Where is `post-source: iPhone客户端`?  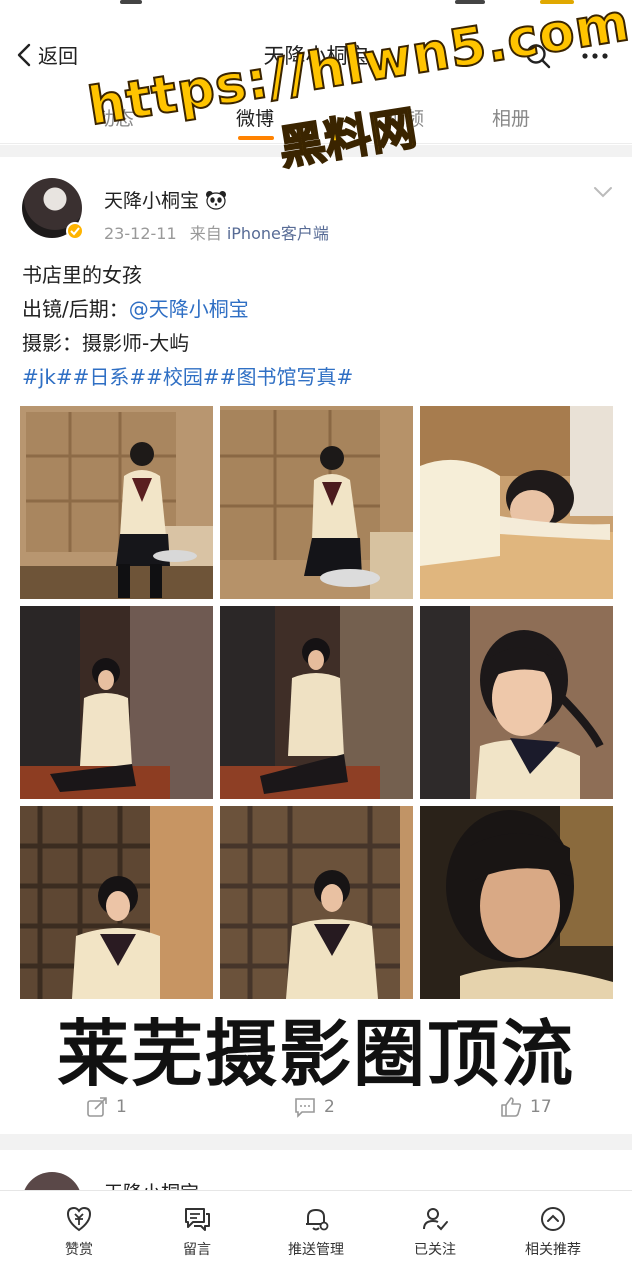 post-source: iPhone客户端 is located at coordinates (278, 233).